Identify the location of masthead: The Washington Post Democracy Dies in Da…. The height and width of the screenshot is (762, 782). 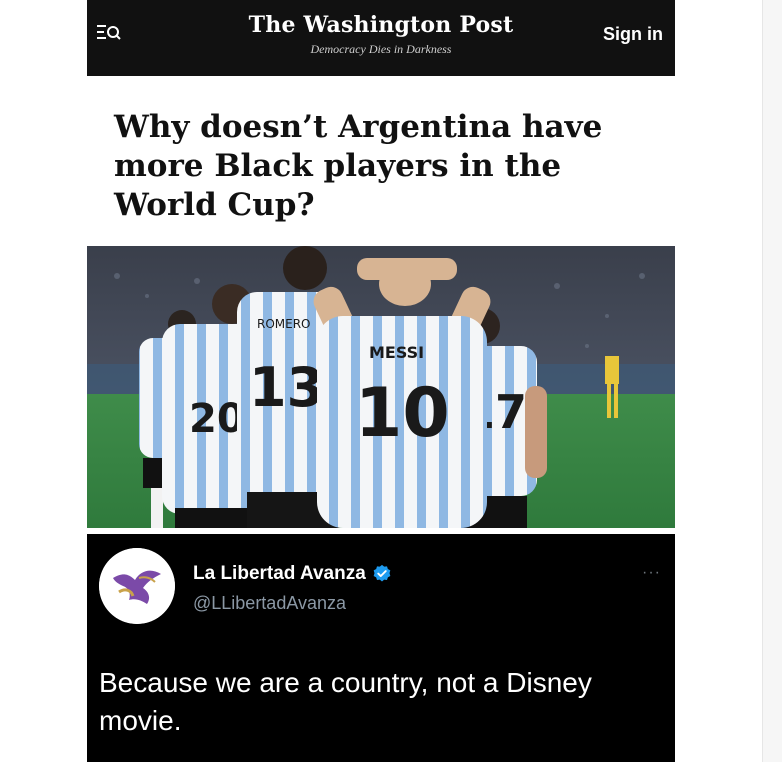
(381, 34).